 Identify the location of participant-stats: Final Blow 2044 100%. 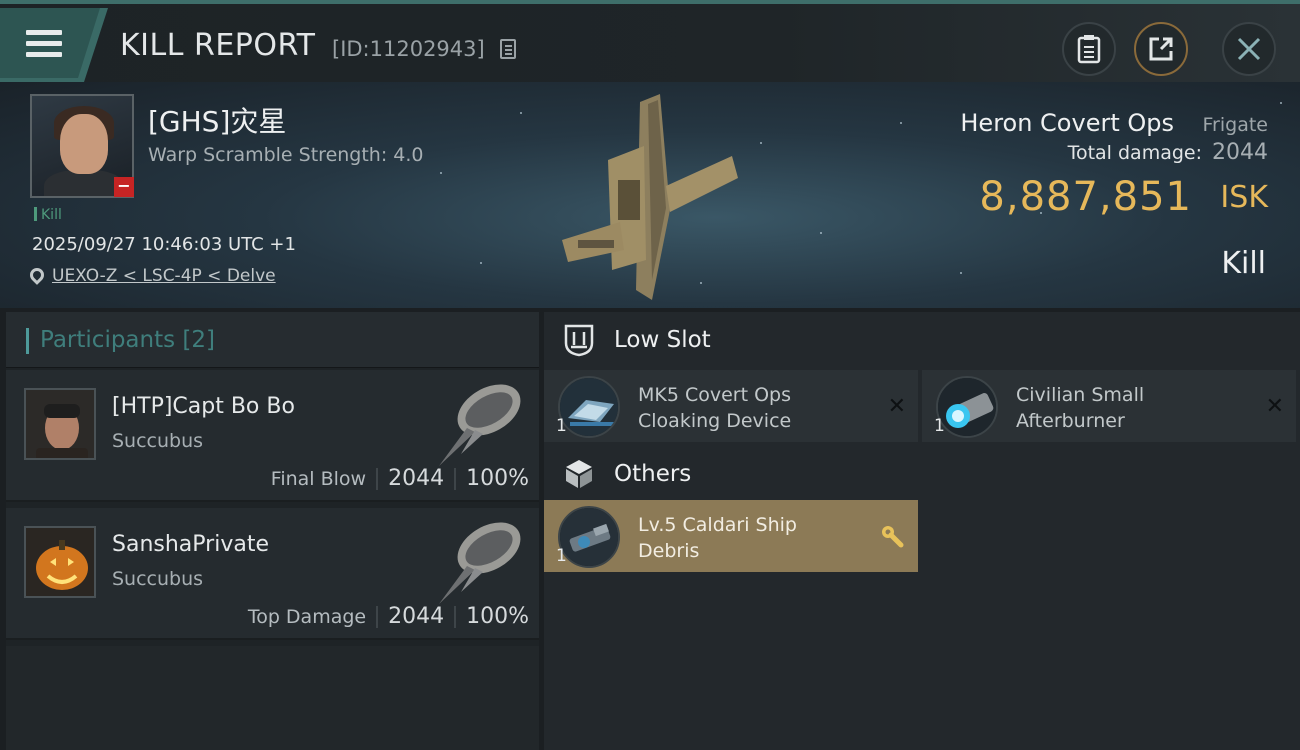
(400, 478).